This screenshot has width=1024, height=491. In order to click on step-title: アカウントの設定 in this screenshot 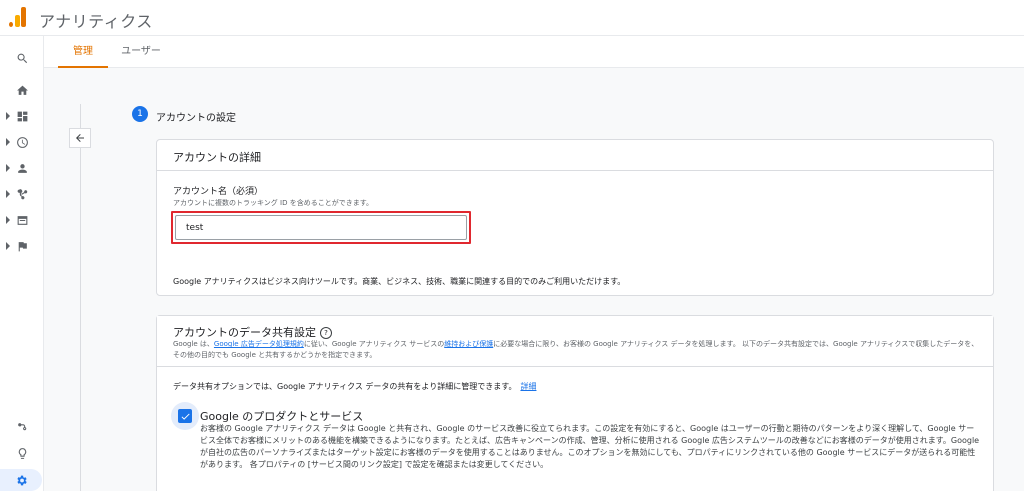, I will do `click(196, 118)`.